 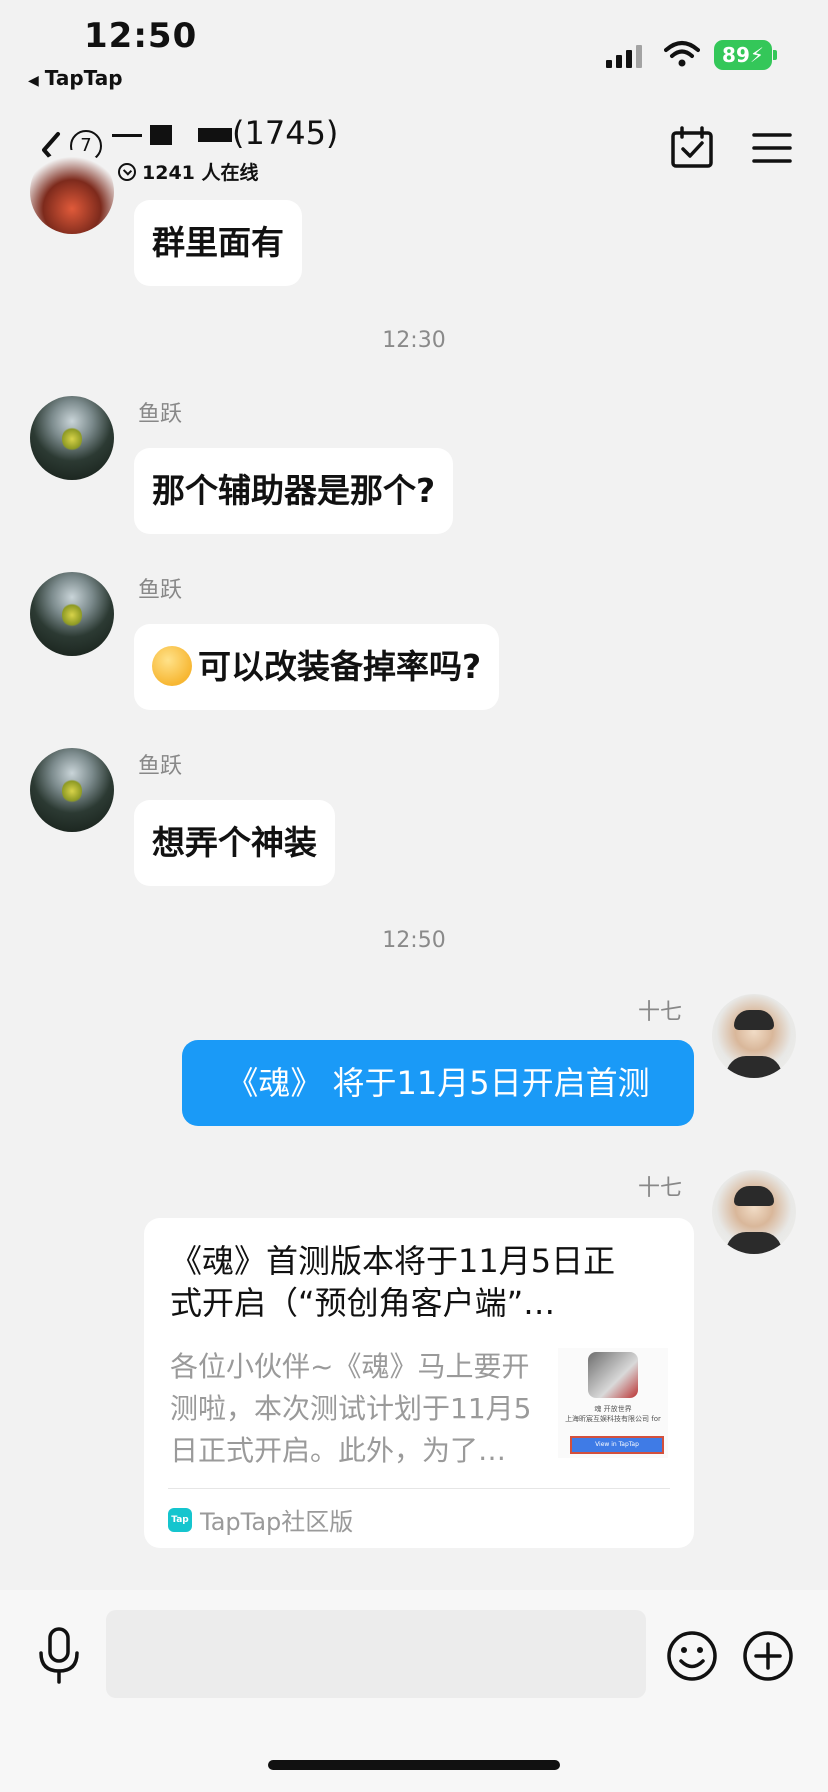 I want to click on online-check-icon, so click(x=127, y=171).